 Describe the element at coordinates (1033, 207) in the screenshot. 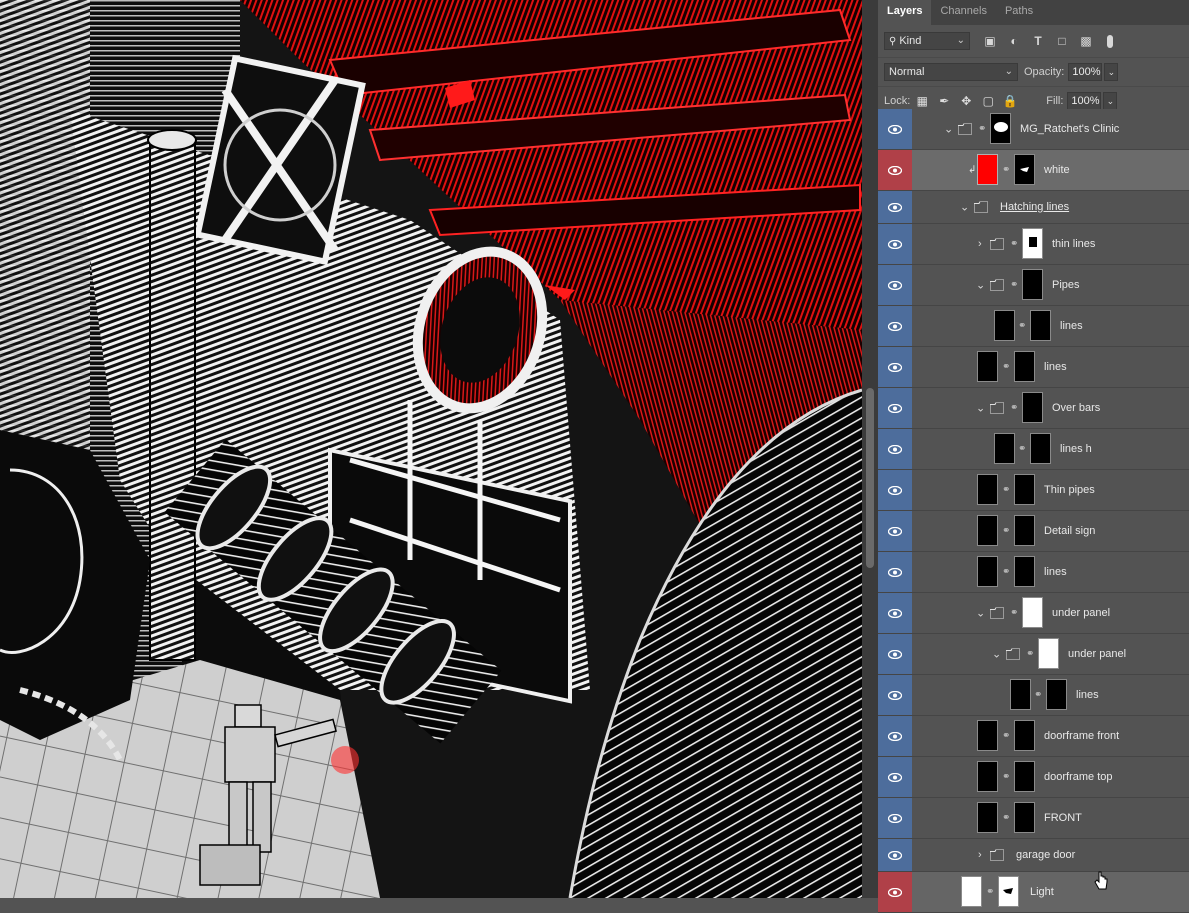

I see `layer-row: ⌄ Hatching lines` at that location.